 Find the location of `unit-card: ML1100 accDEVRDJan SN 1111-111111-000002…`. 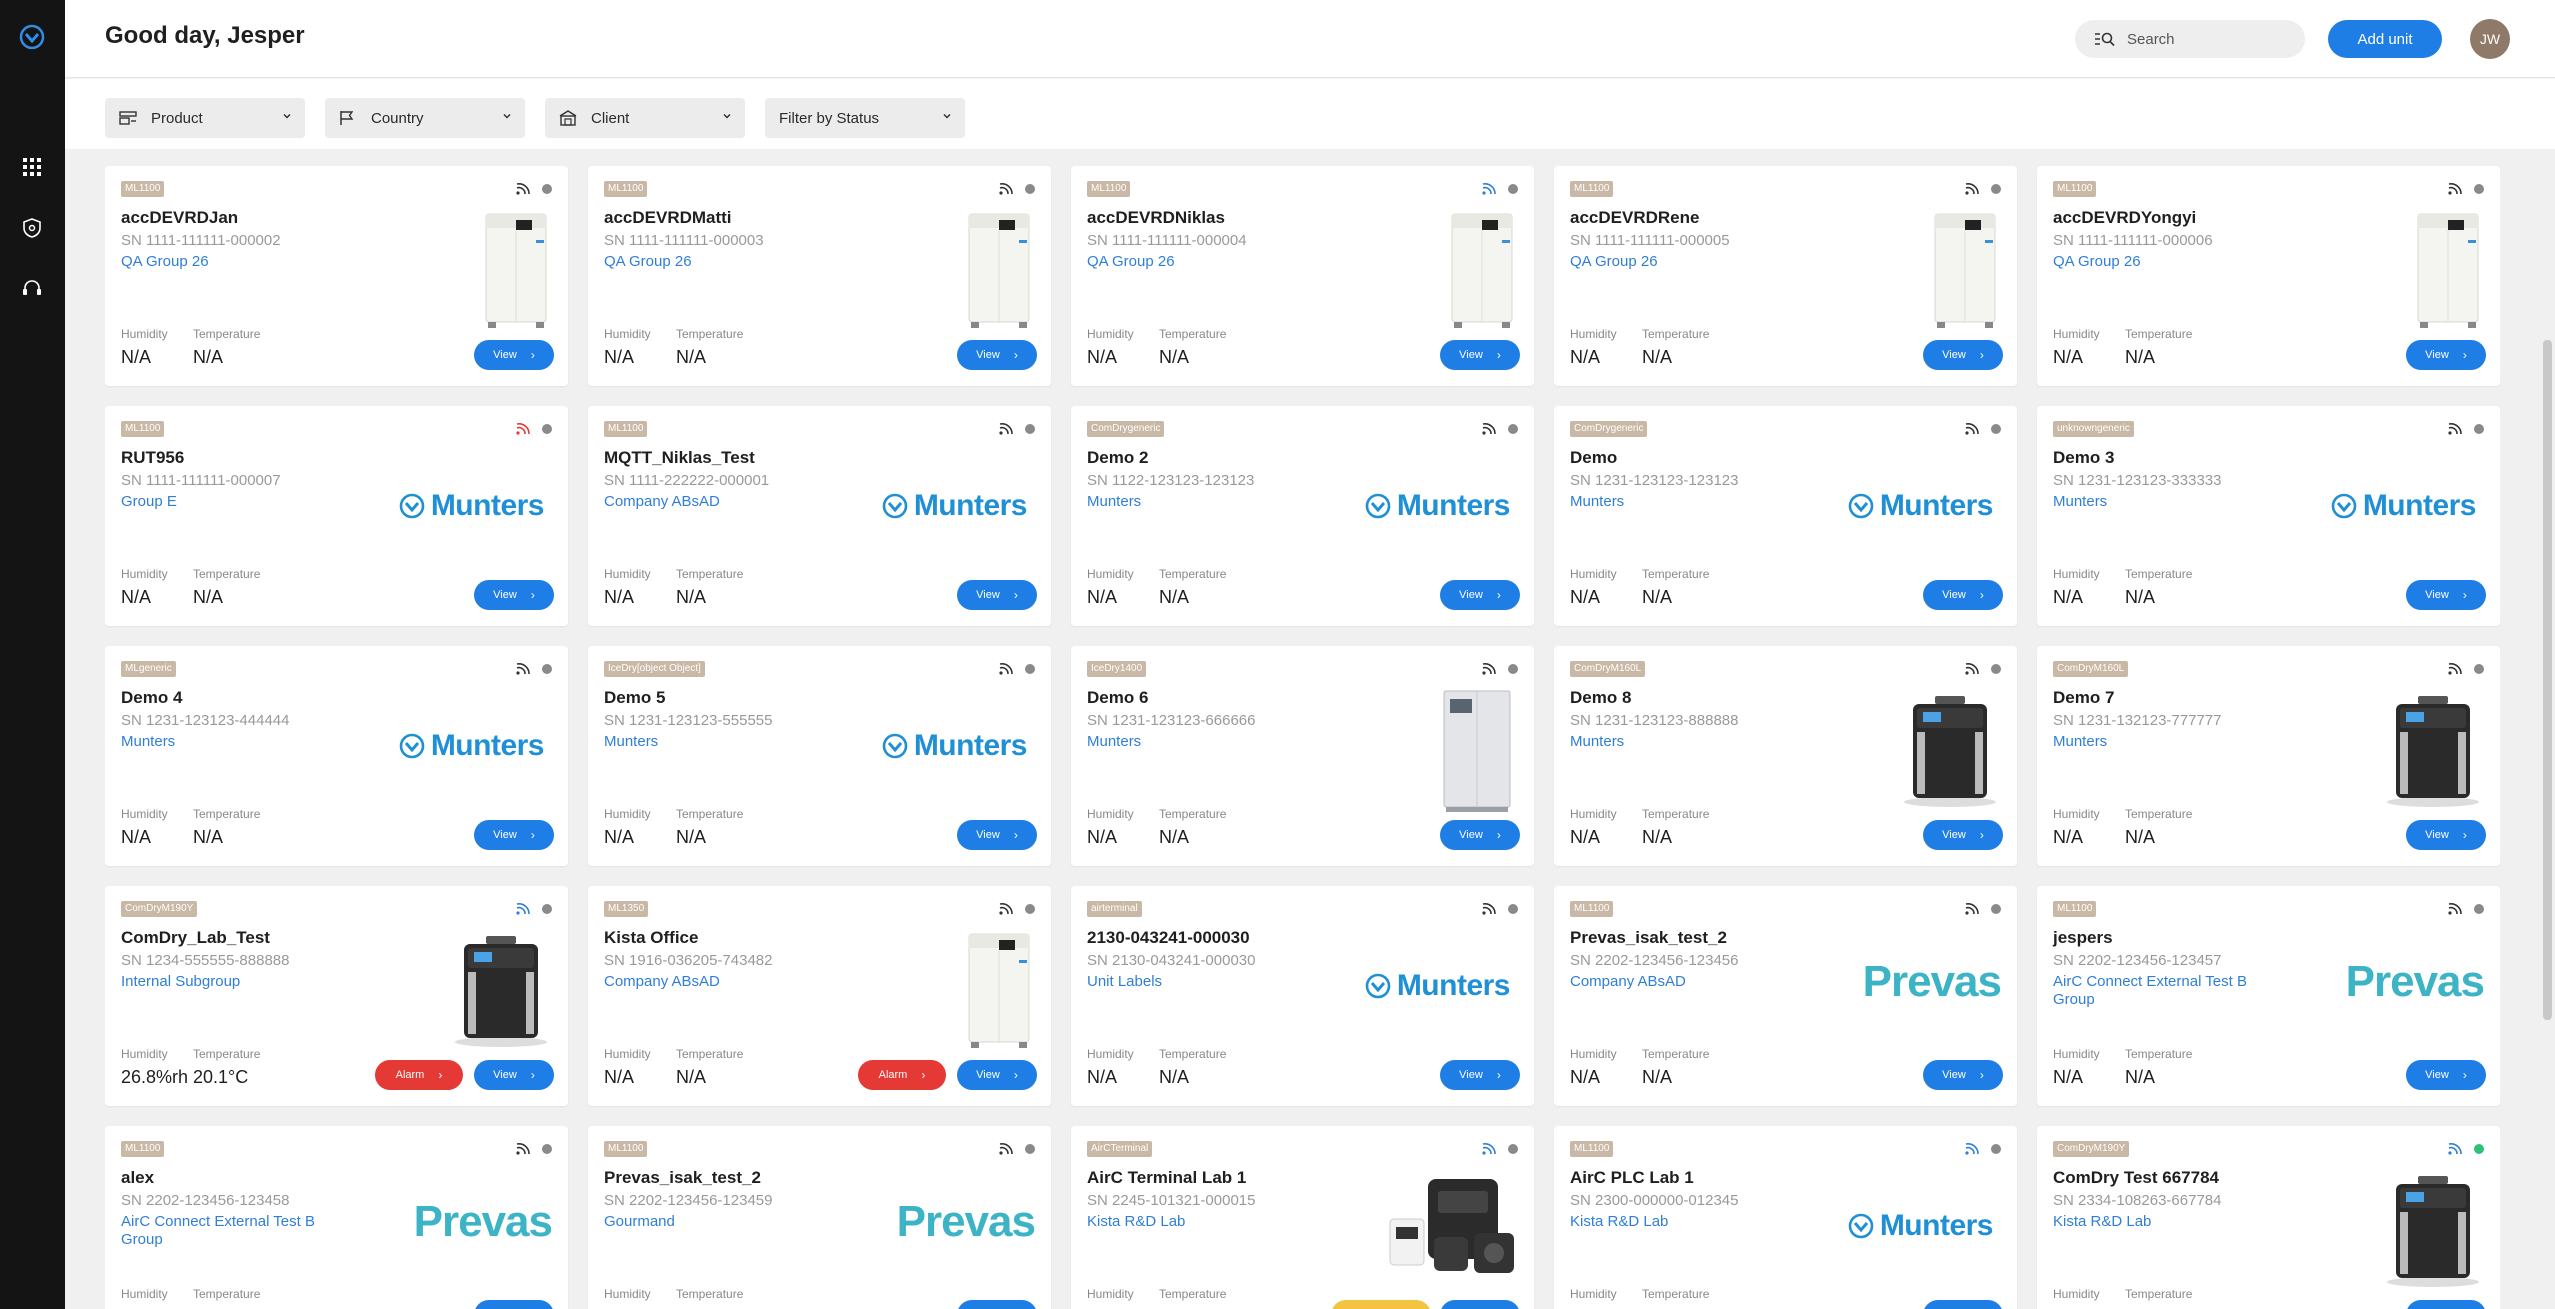

unit-card: ML1100 accDEVRDJan SN 1111-111111-000002… is located at coordinates (336, 276).